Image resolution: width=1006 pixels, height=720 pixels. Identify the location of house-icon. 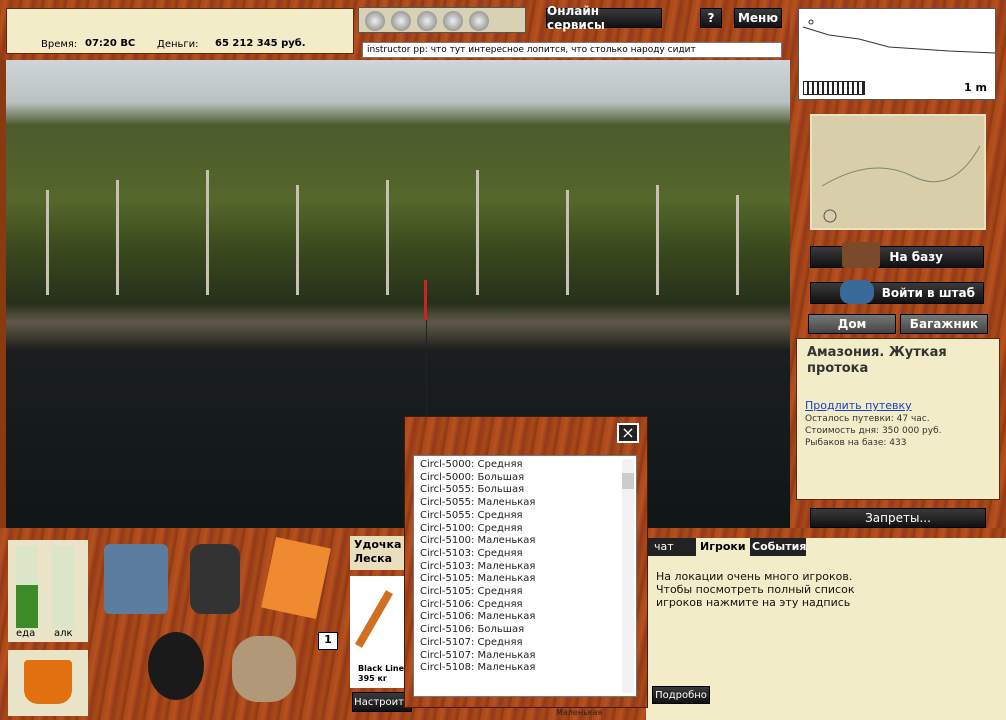
(861, 255).